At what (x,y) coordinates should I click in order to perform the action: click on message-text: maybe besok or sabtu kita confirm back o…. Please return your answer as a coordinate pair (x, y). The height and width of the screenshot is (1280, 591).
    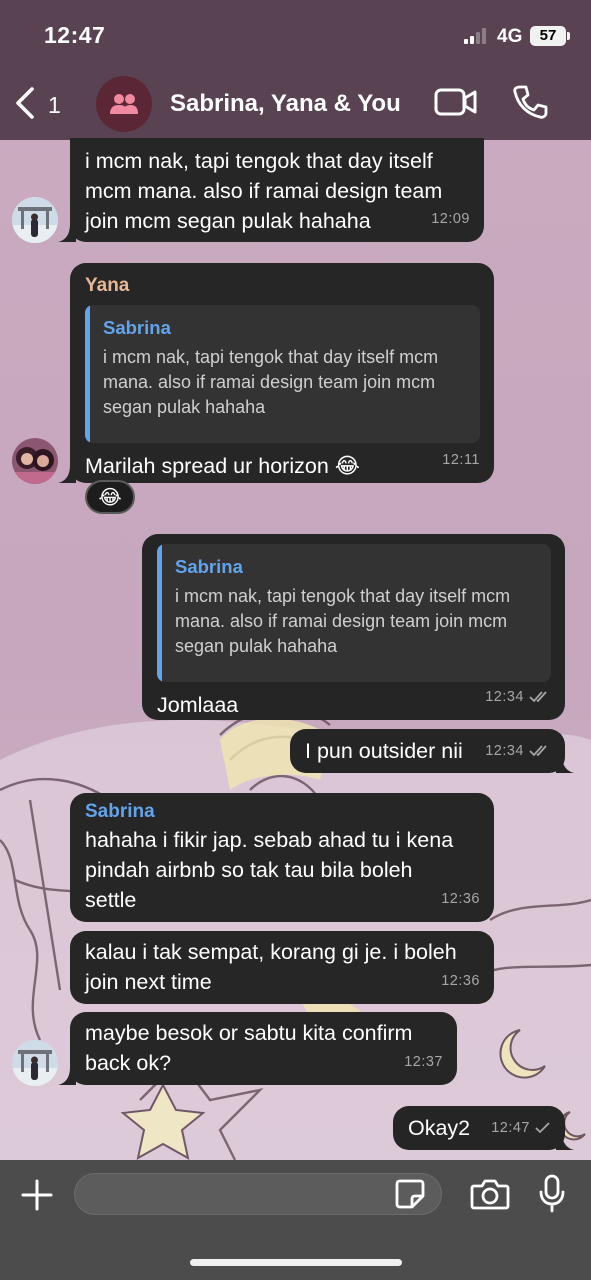
    Looking at the image, I should click on (249, 1048).